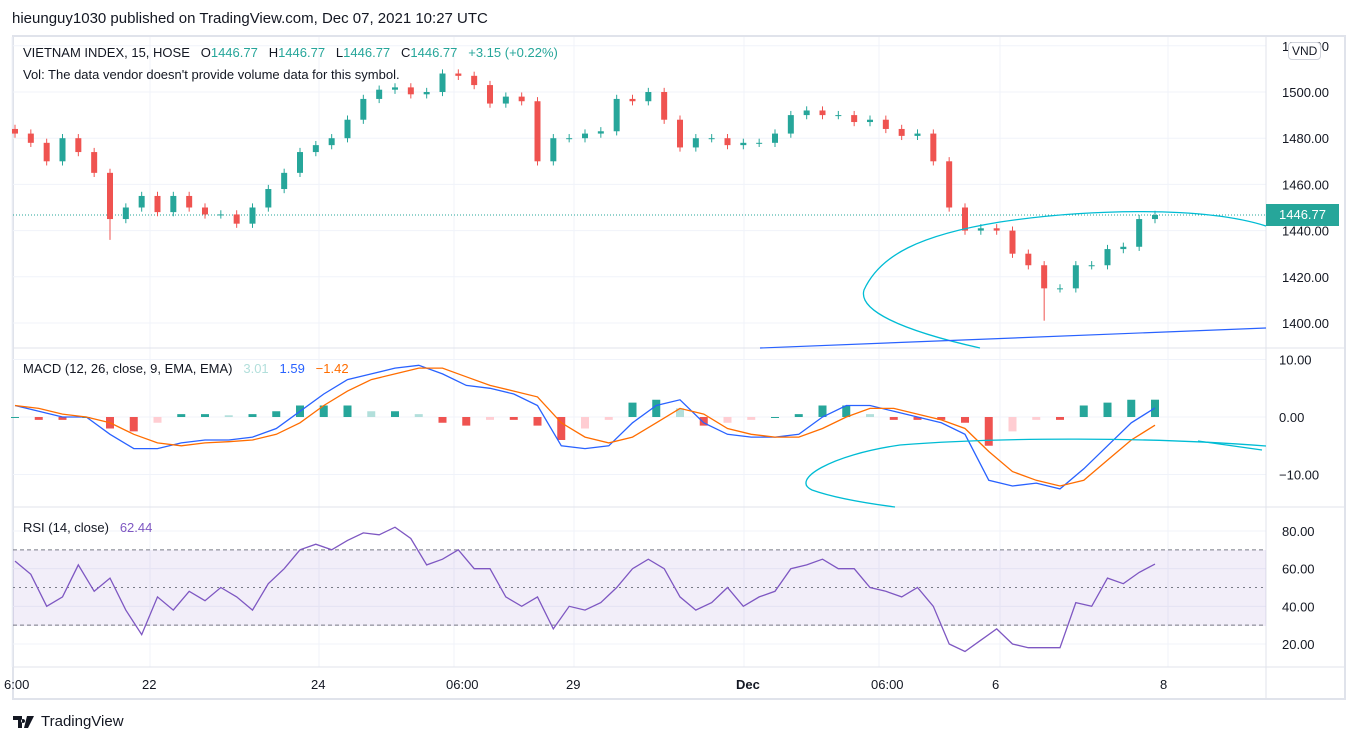 The width and height of the screenshot is (1359, 745). I want to click on macd-tick: 0.00, so click(1291, 417).